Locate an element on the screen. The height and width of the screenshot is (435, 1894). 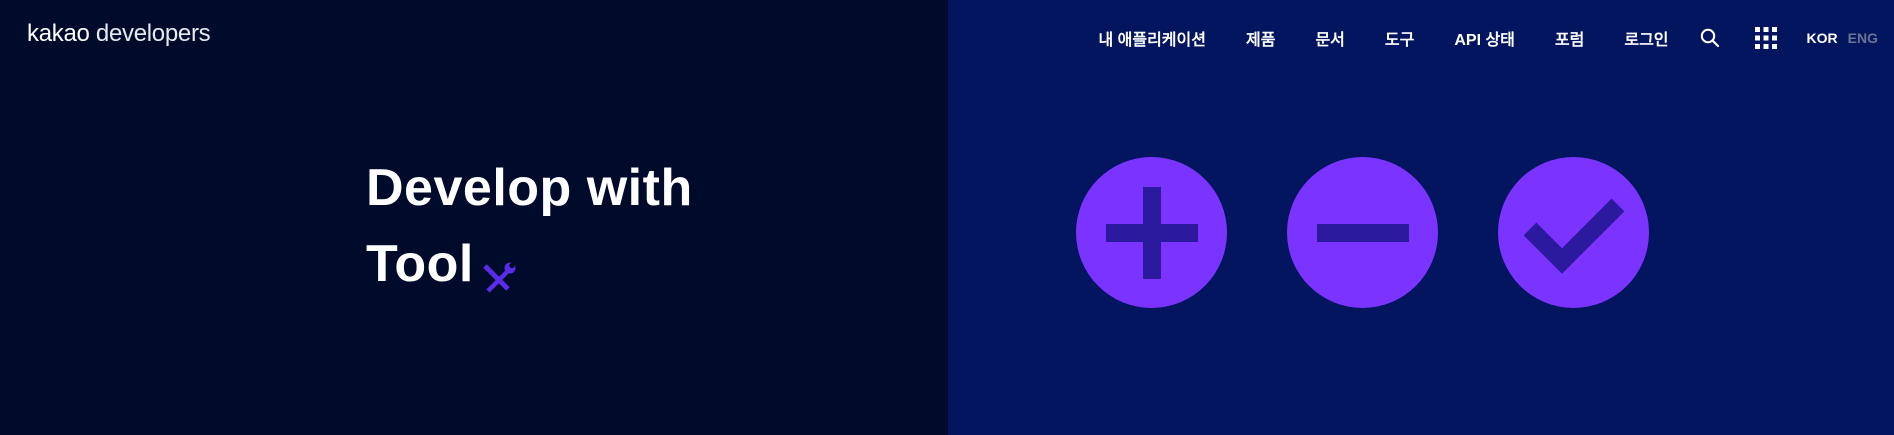
check-icon is located at coordinates (1573, 236).